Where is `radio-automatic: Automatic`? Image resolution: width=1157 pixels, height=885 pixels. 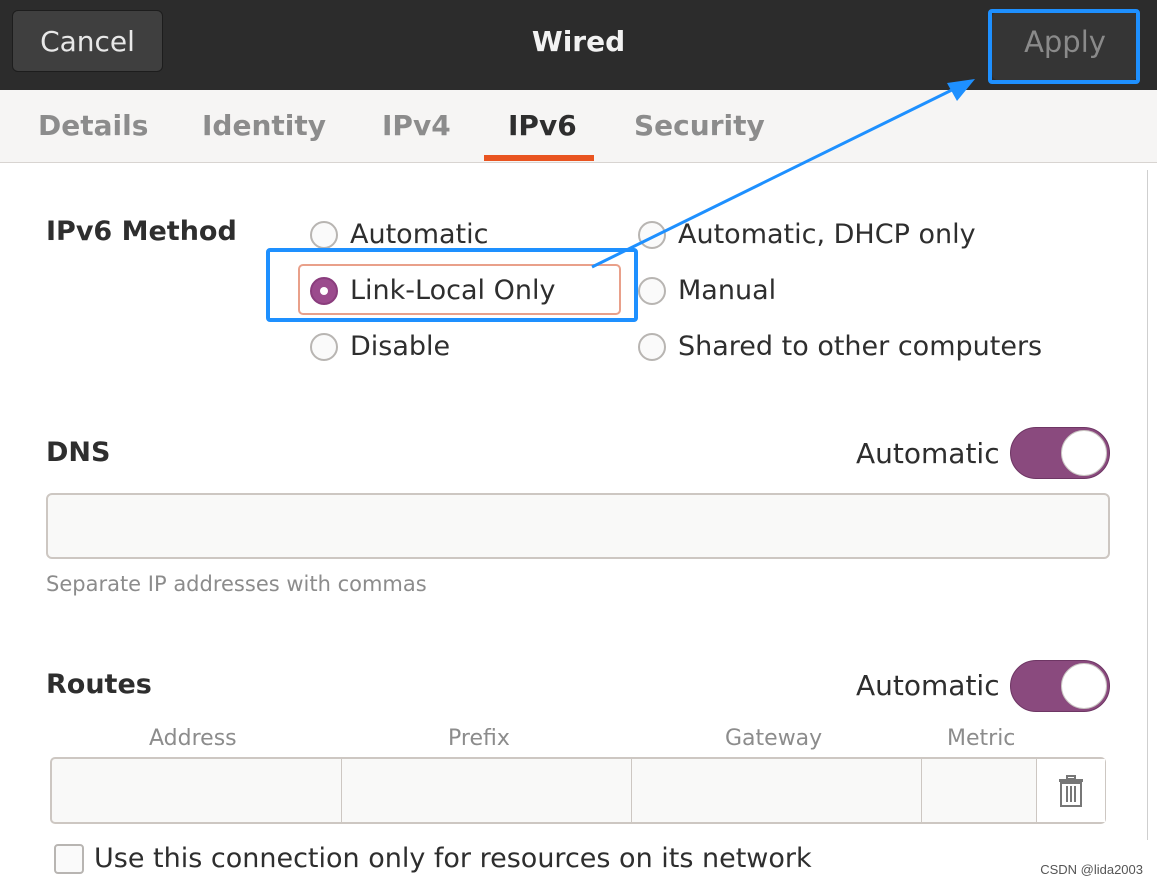
radio-automatic: Automatic is located at coordinates (399, 234).